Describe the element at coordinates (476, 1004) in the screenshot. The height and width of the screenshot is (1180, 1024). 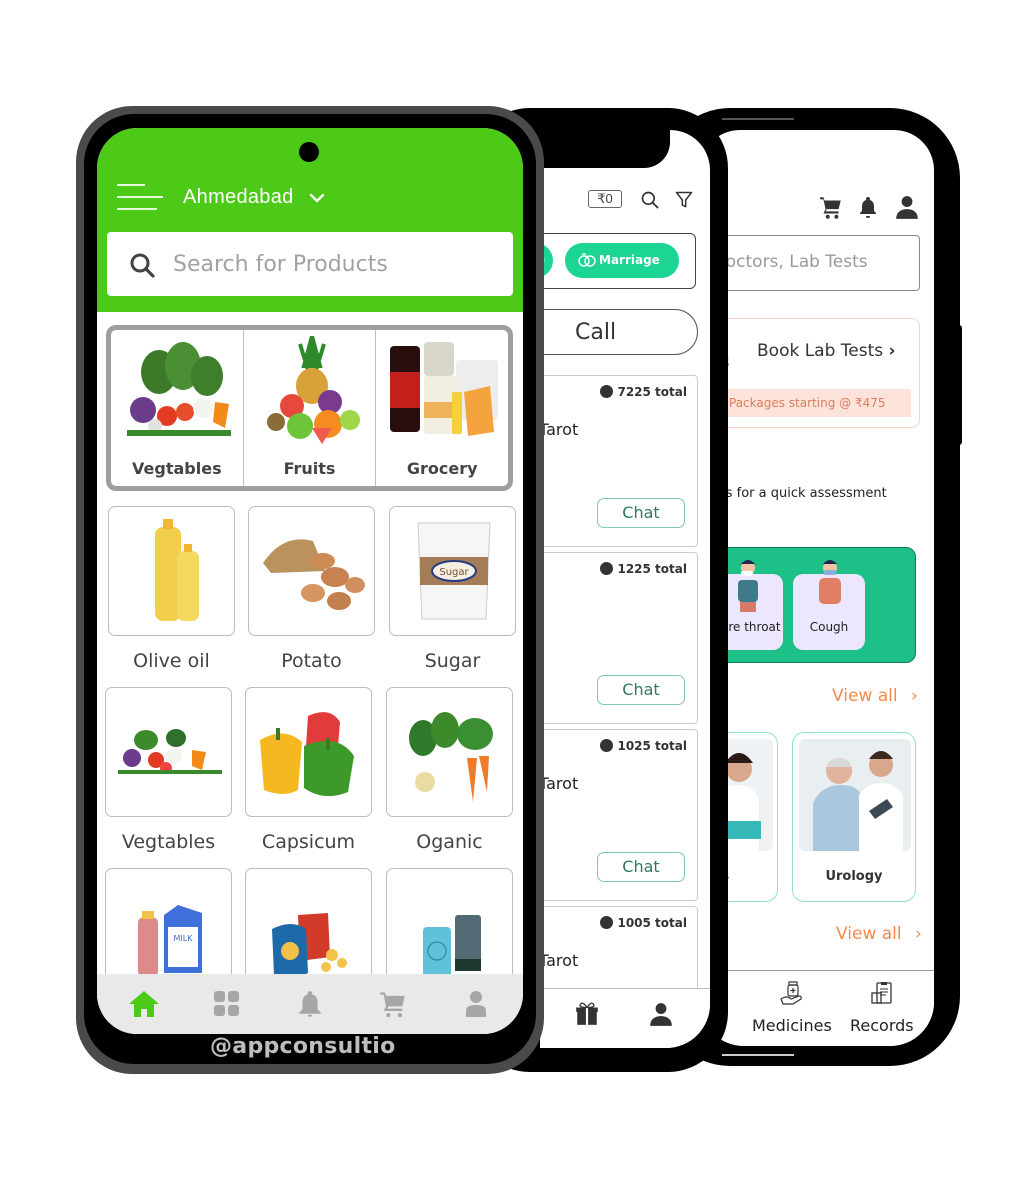
I see `nav-profile` at that location.